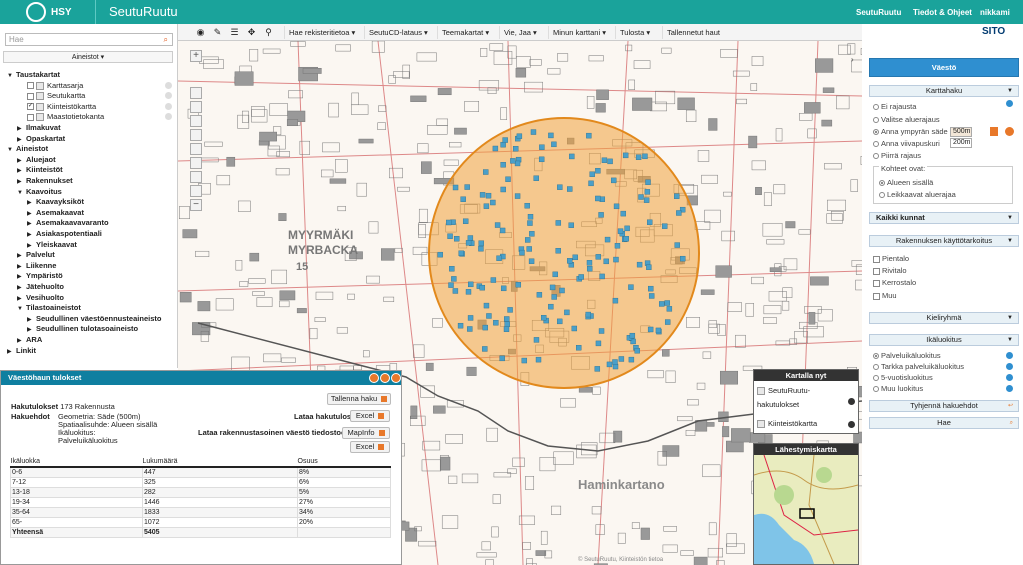  What do you see at coordinates (36, 254) in the screenshot?
I see `tree-item: ▶ Palvelut` at bounding box center [36, 254].